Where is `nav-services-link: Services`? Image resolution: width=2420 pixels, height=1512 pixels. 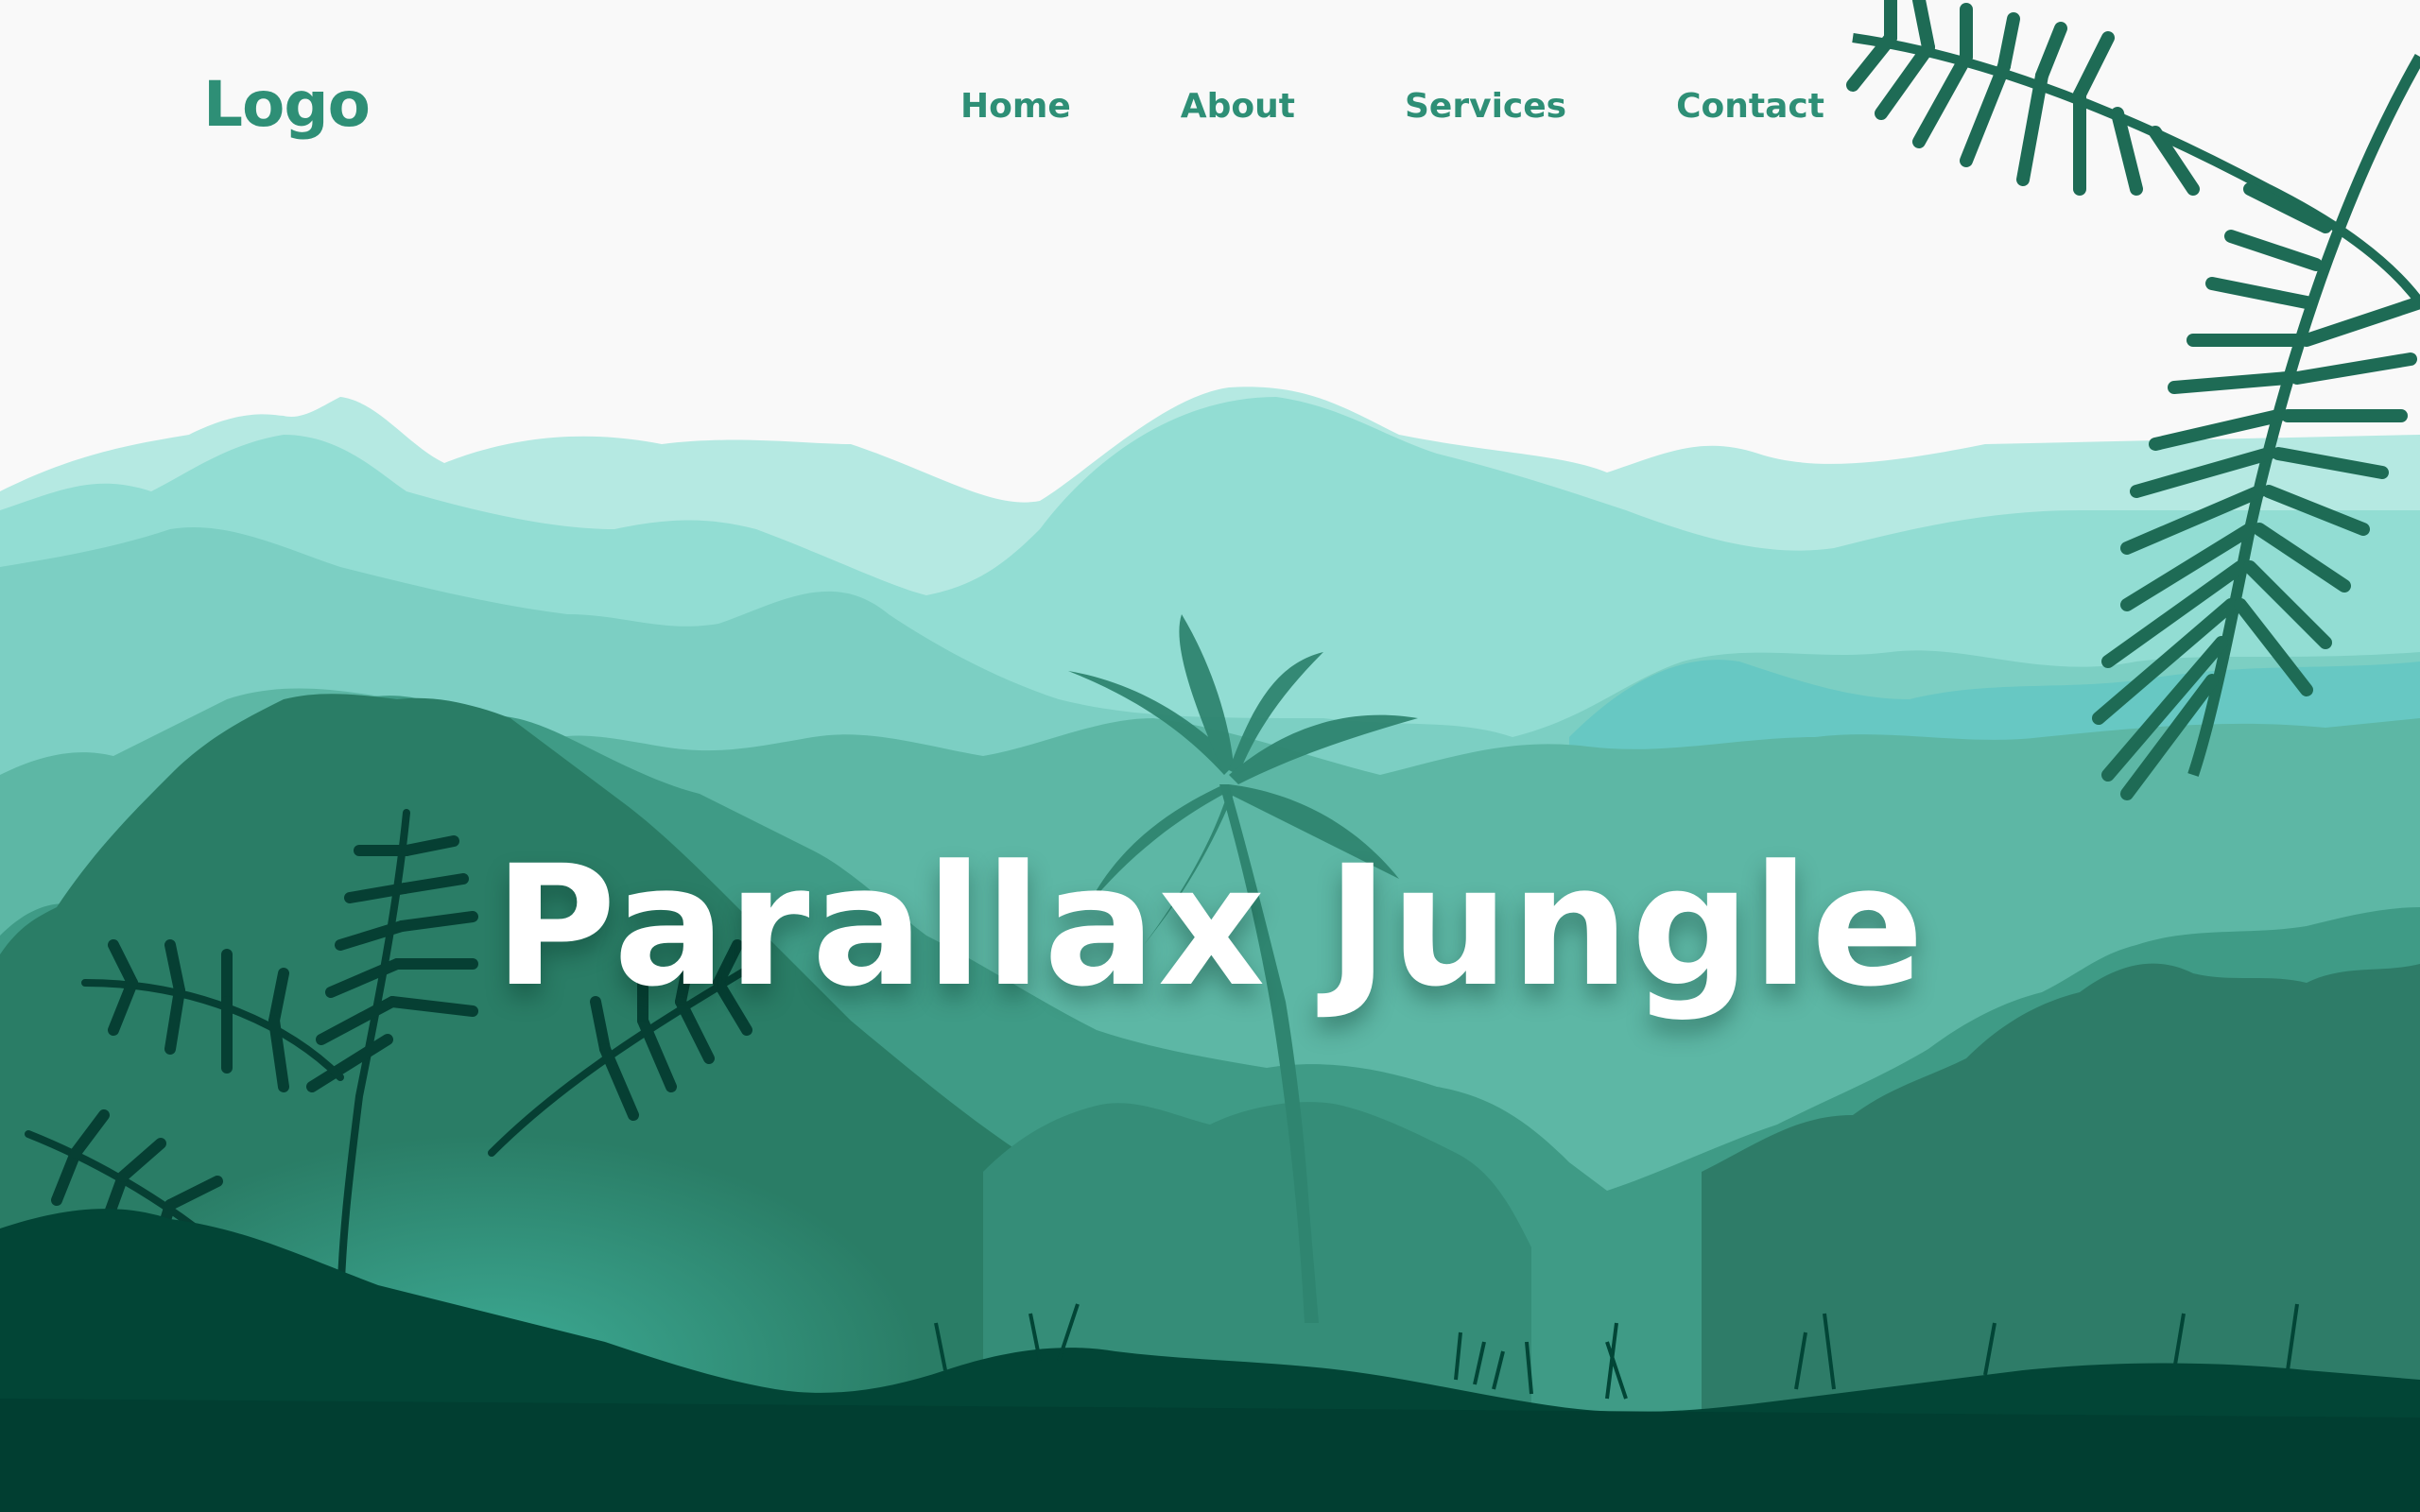 nav-services-link: Services is located at coordinates (1485, 106).